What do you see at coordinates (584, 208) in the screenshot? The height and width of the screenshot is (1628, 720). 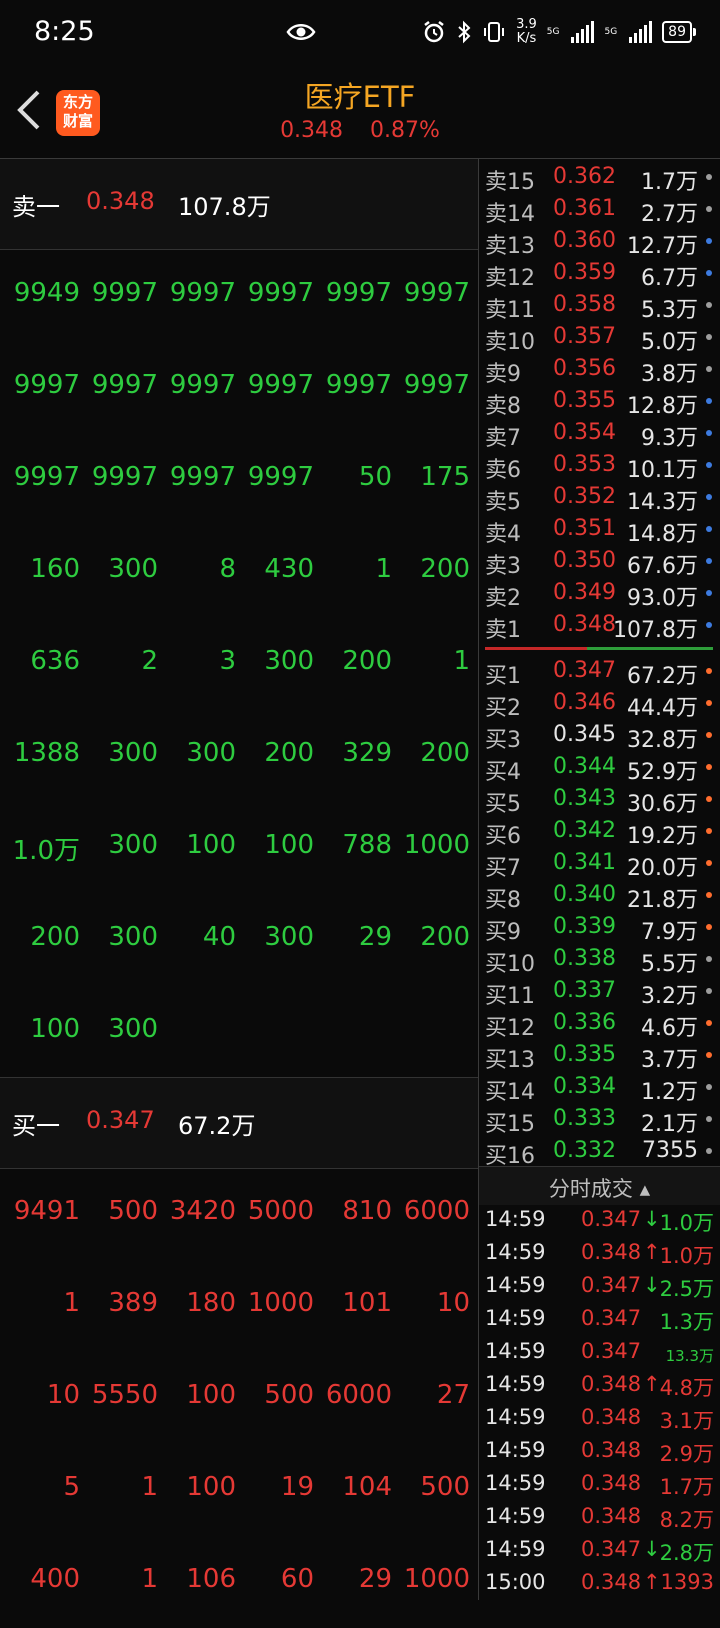 I see `ask-price: 0.361` at bounding box center [584, 208].